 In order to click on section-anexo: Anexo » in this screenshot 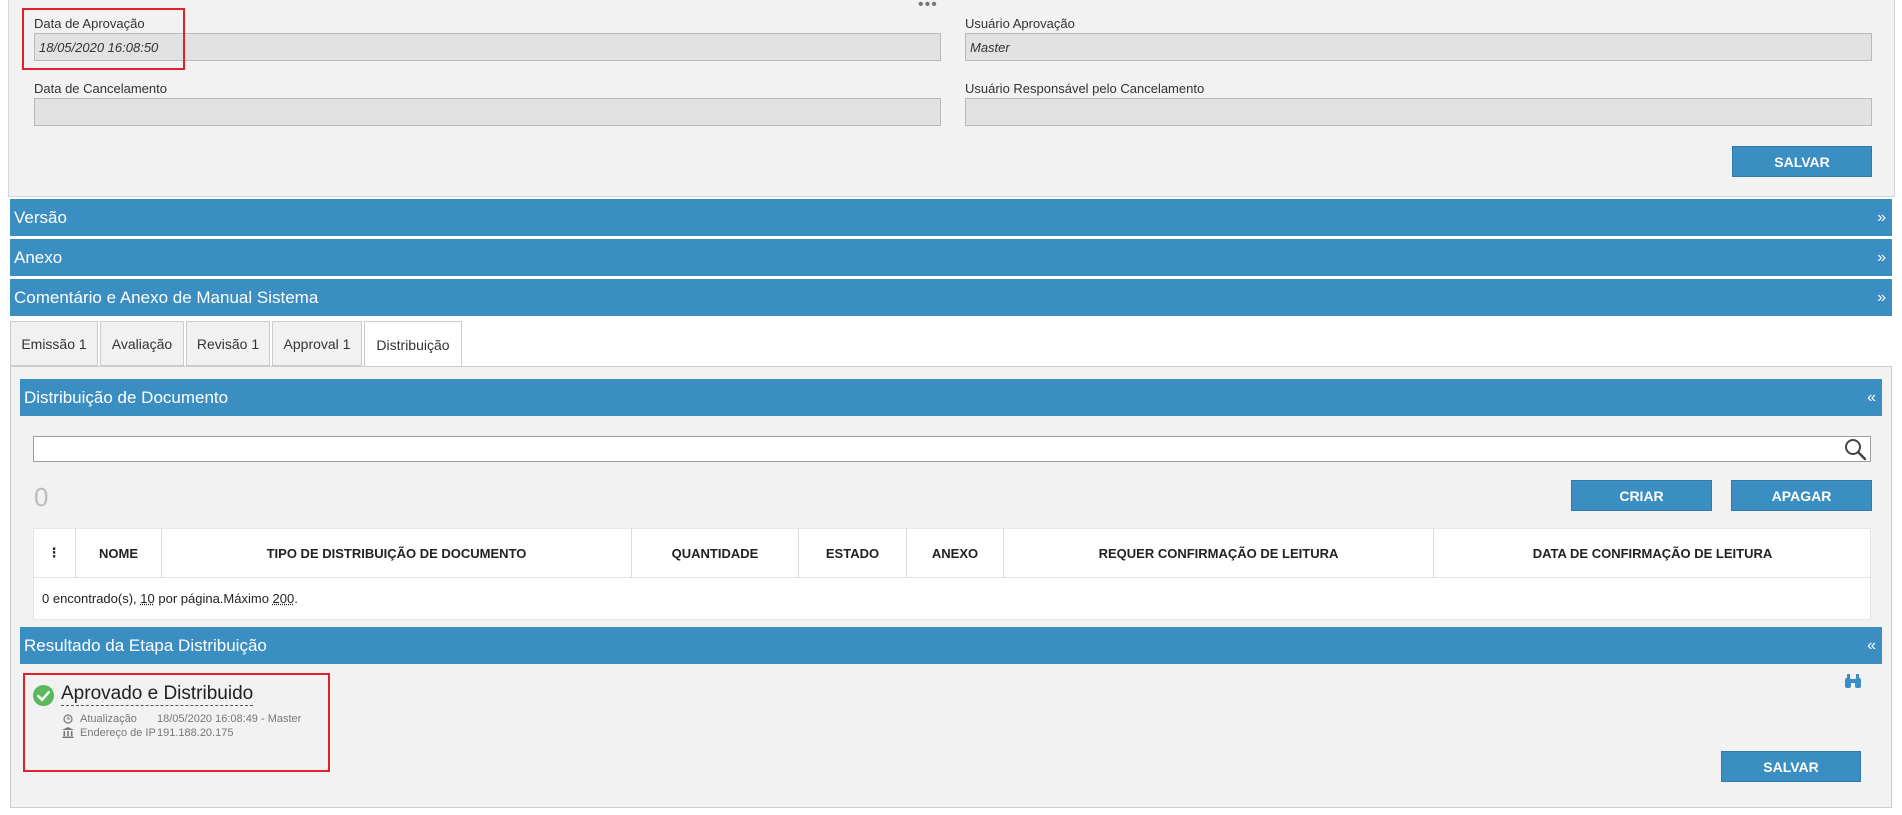, I will do `click(951, 257)`.